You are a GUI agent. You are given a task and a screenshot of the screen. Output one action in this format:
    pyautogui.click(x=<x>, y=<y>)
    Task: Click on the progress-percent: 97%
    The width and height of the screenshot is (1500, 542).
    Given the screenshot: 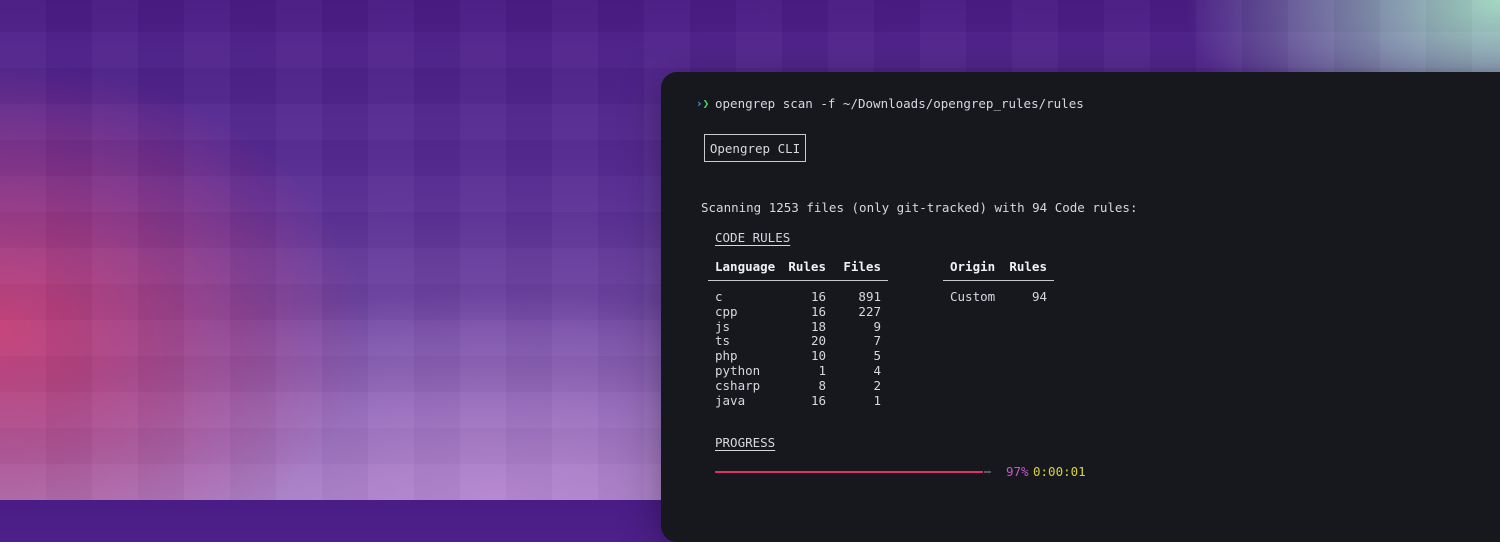 What is the action you would take?
    pyautogui.click(x=1017, y=471)
    